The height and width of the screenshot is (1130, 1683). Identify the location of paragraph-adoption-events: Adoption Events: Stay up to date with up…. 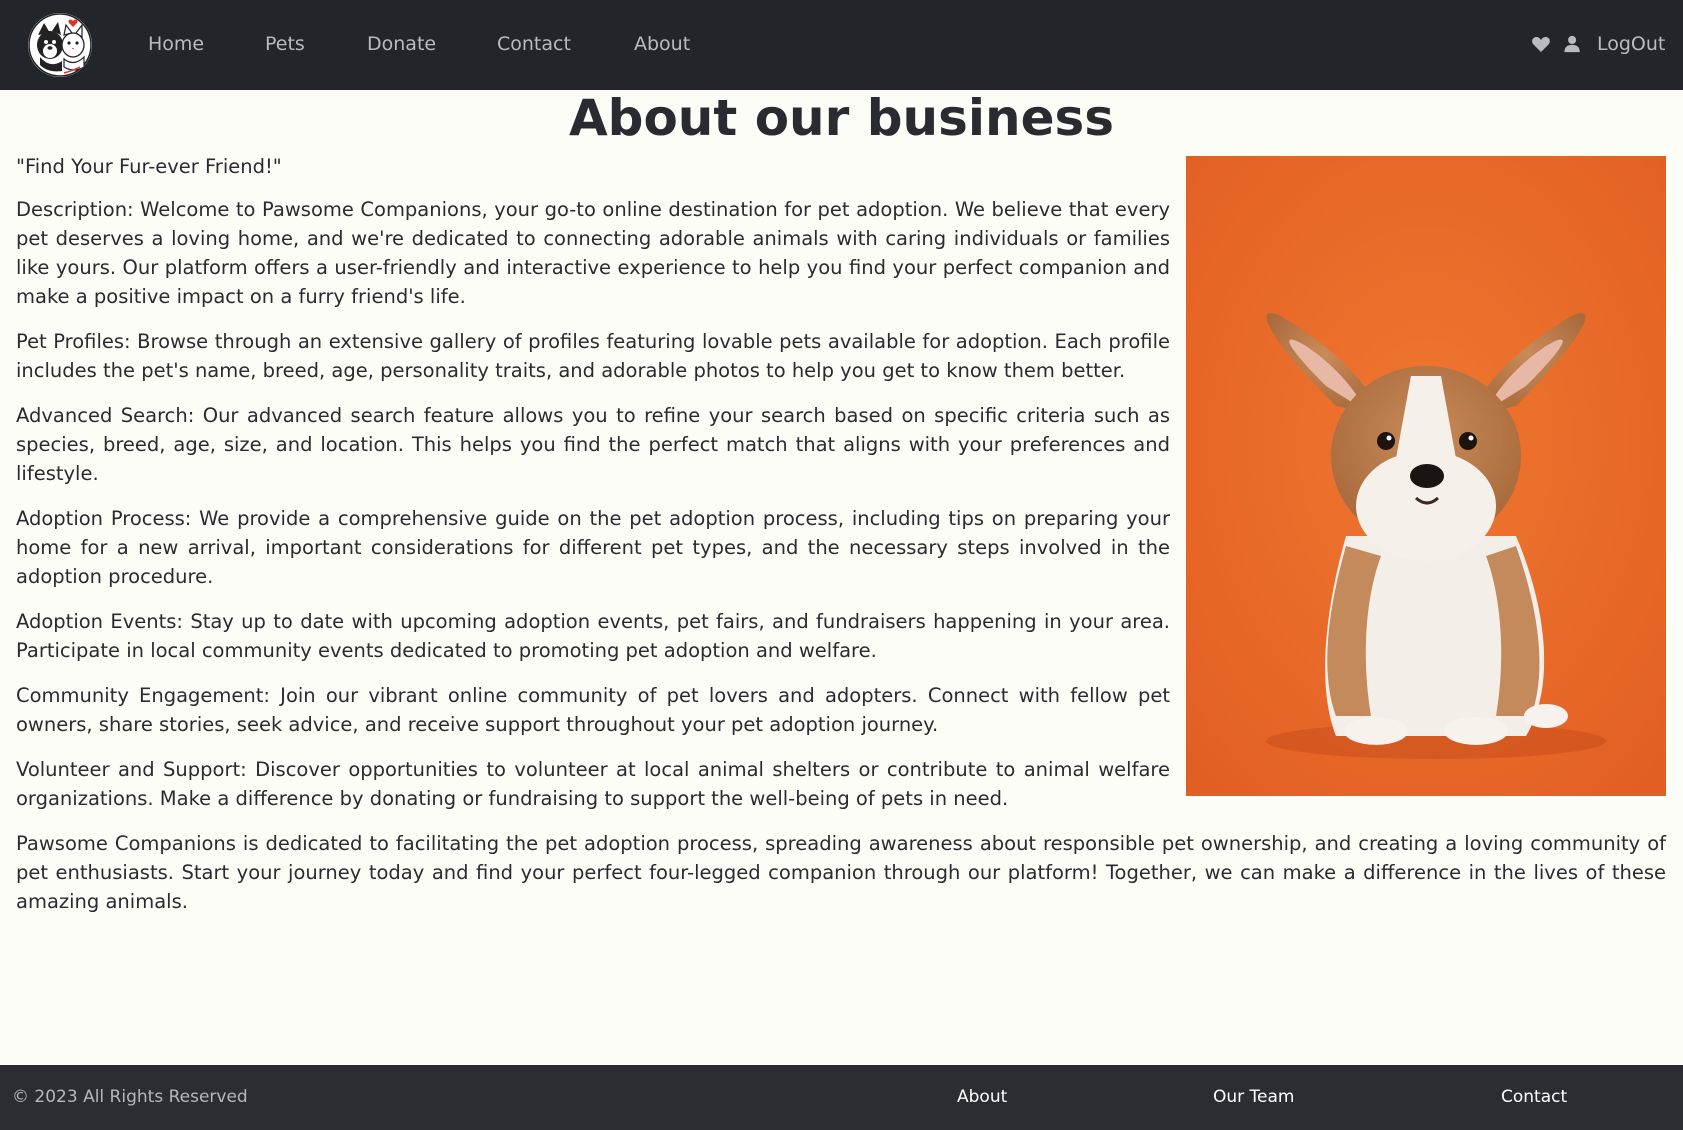
(593, 636).